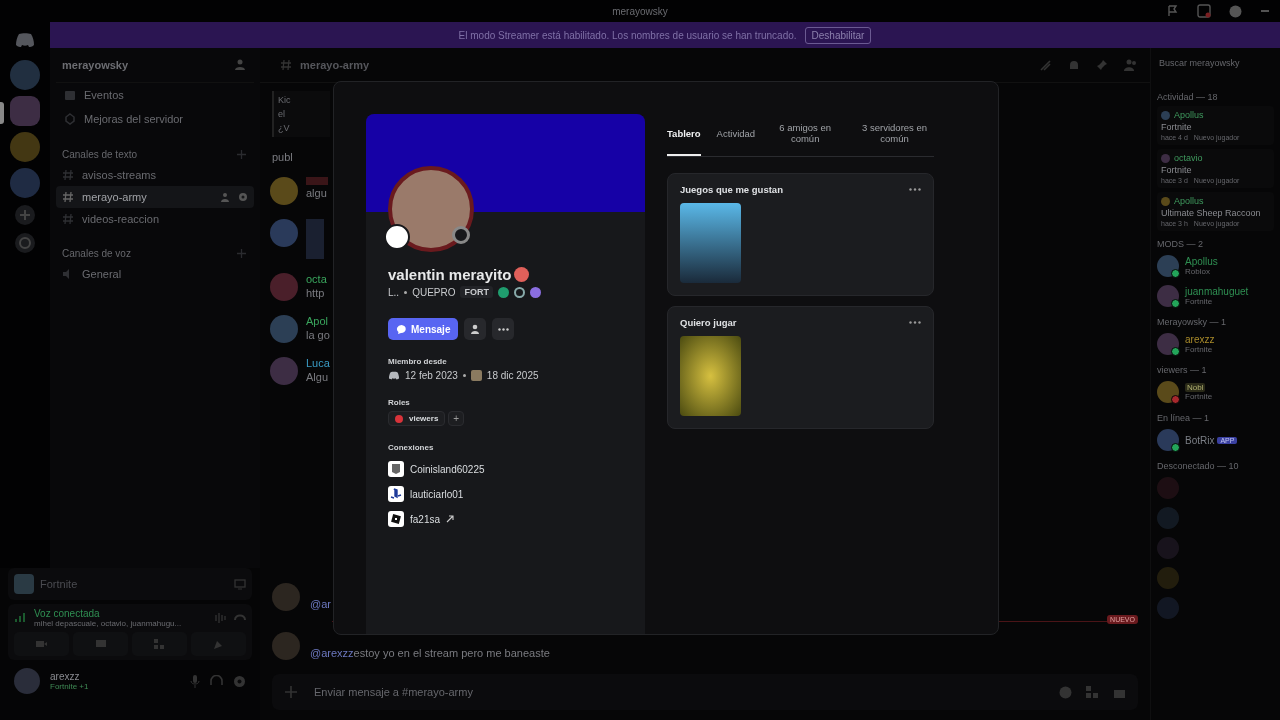 The image size is (1280, 720). Describe the element at coordinates (1131, 65) in the screenshot. I see `members-icon` at that location.